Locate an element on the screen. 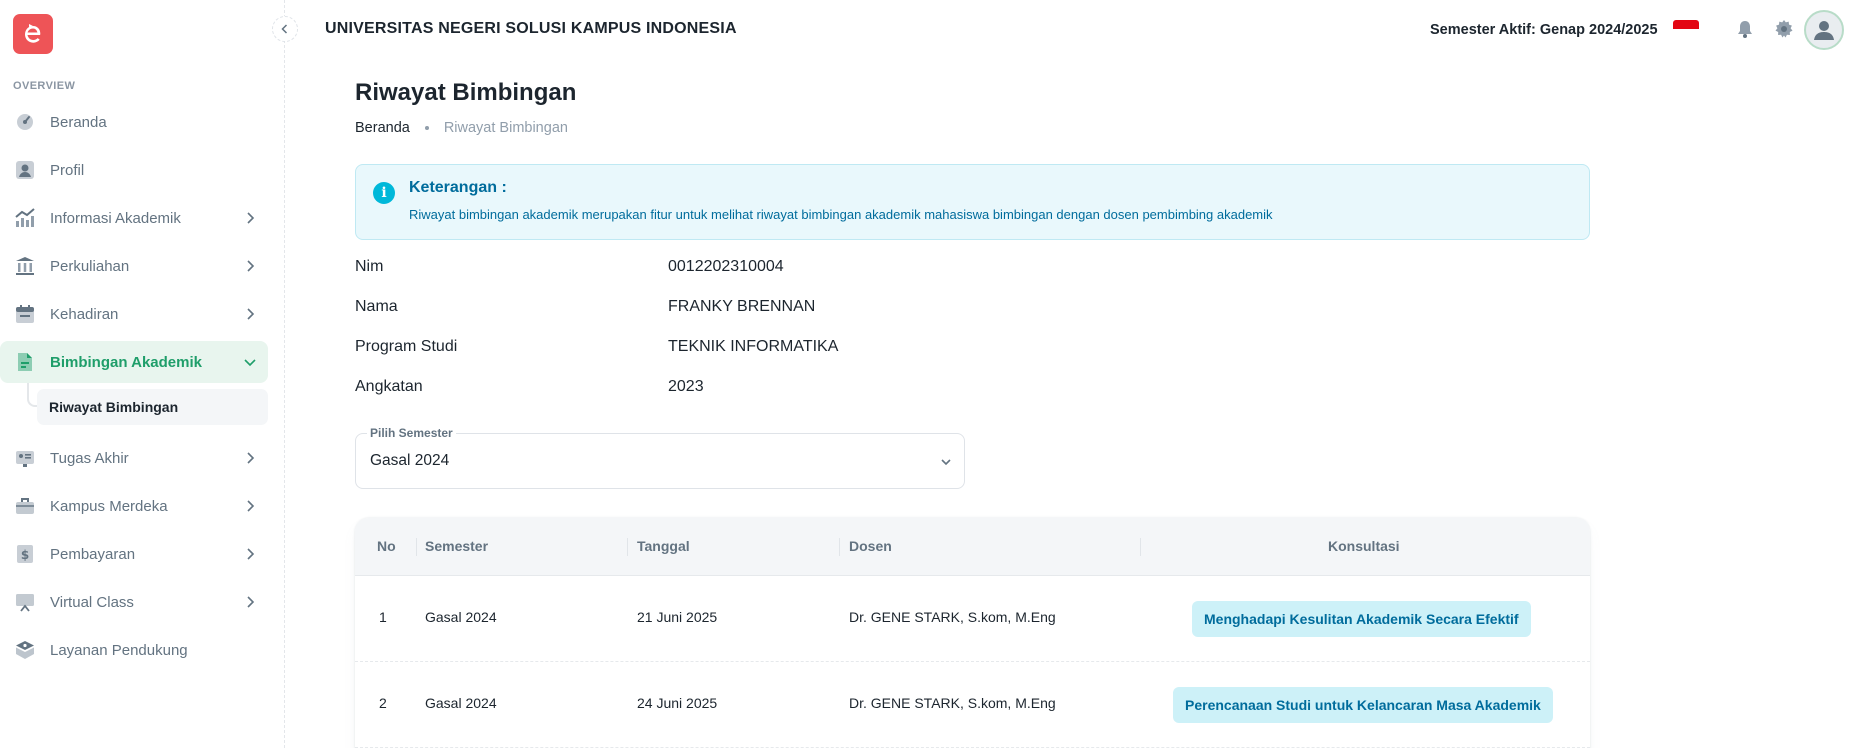 Image resolution: width=1857 pixels, height=748 pixels. info-icon: i is located at coordinates (384, 193).